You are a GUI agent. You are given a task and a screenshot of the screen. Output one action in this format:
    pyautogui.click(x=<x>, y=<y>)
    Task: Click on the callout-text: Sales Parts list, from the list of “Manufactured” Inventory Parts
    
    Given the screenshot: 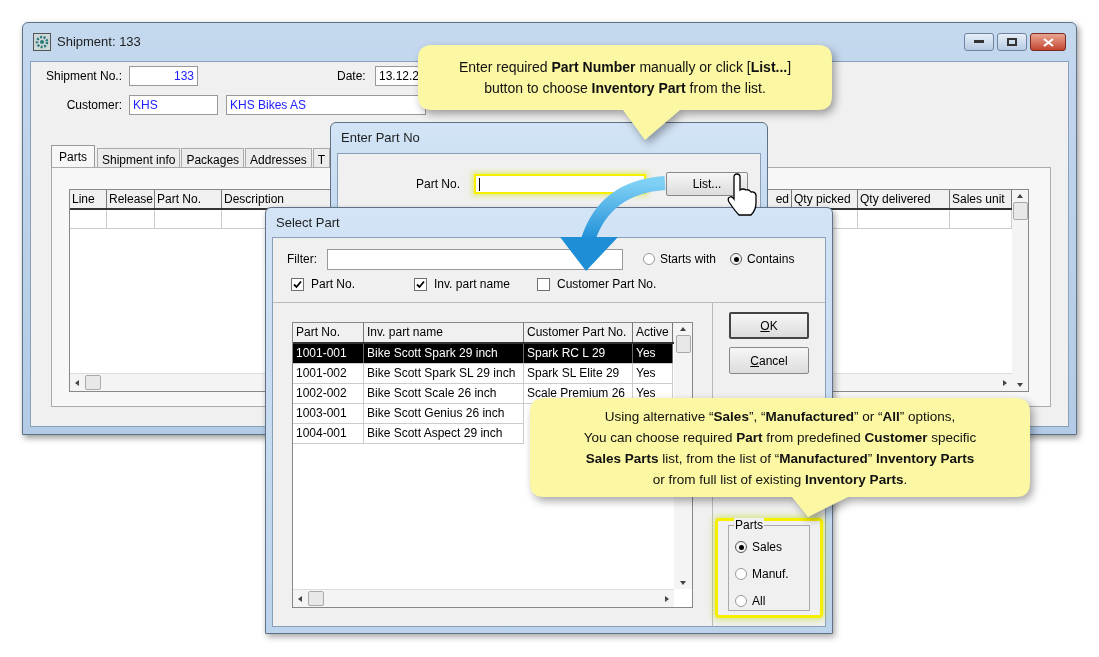 What is the action you would take?
    pyautogui.click(x=780, y=458)
    